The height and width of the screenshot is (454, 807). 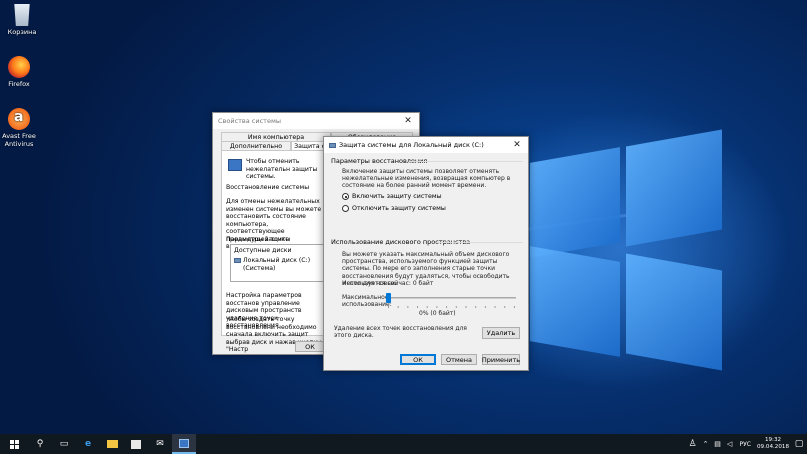 I want to click on taskbar-explorer, so click(x=112, y=444).